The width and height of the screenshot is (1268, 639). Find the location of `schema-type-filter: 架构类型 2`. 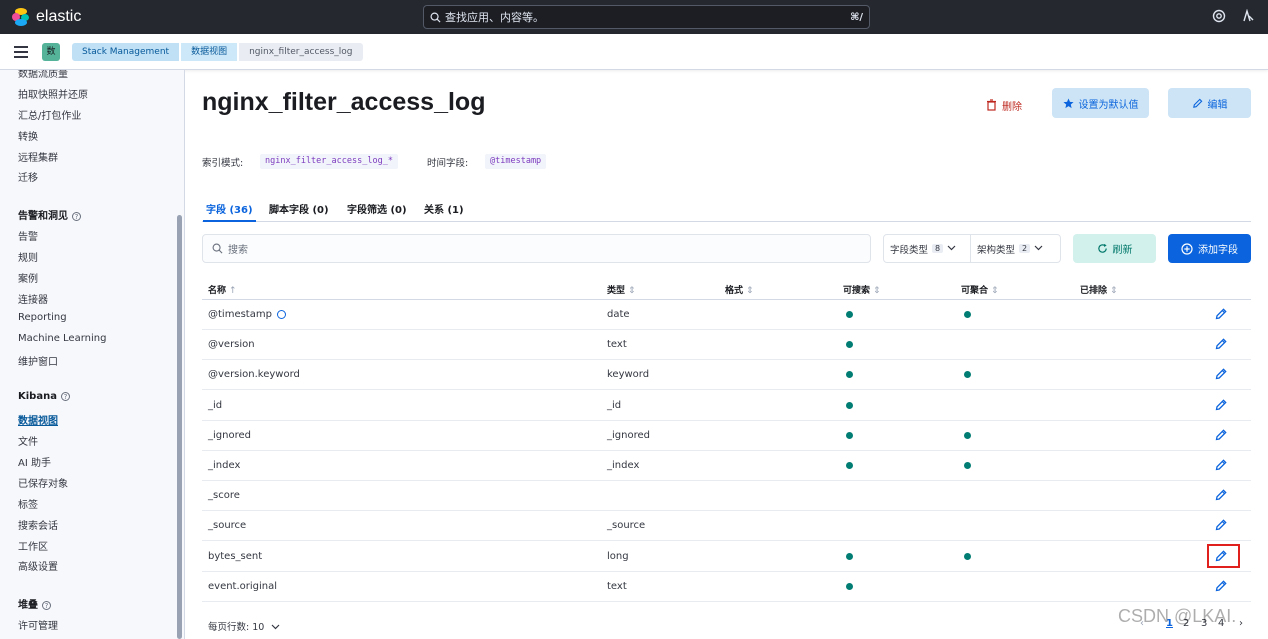

schema-type-filter: 架构类型 2 is located at coordinates (1015, 248).